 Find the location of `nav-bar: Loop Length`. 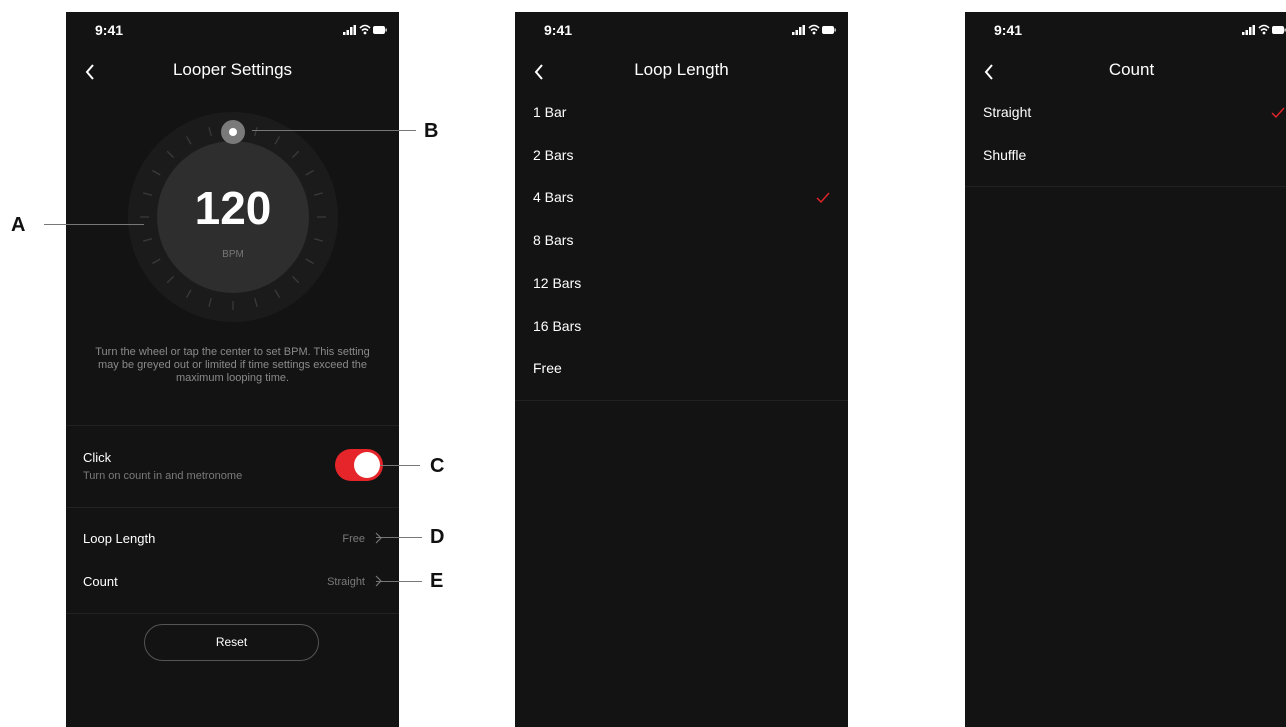

nav-bar: Loop Length is located at coordinates (681, 73).